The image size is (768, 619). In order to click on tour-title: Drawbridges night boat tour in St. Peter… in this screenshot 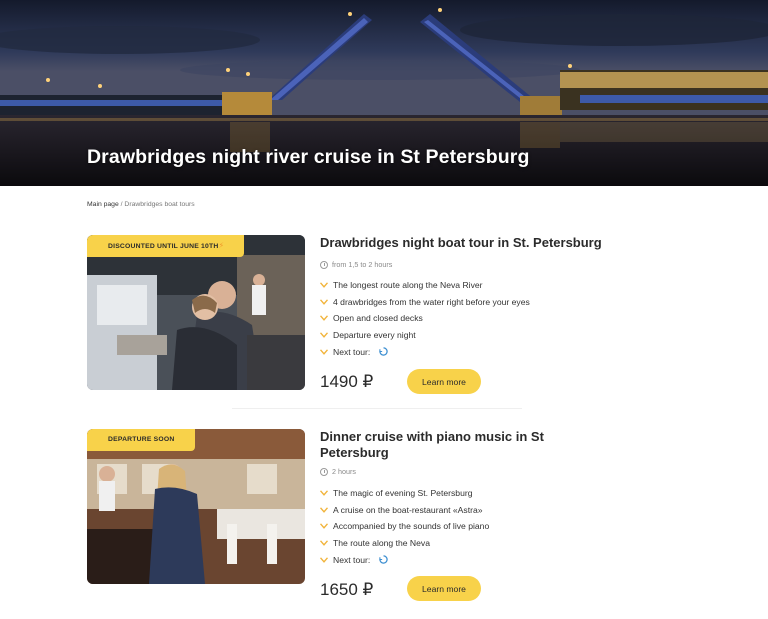, I will do `click(465, 243)`.